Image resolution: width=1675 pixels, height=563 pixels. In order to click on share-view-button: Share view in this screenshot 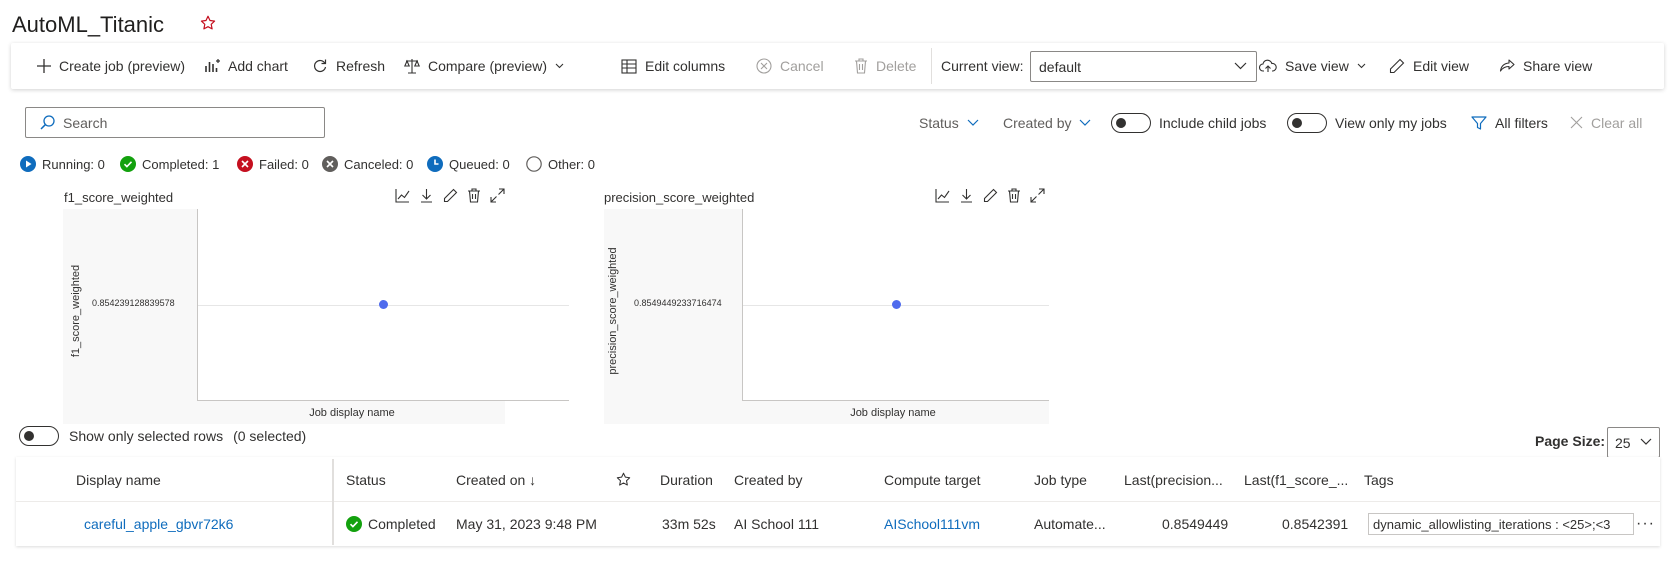, I will do `click(1545, 66)`.